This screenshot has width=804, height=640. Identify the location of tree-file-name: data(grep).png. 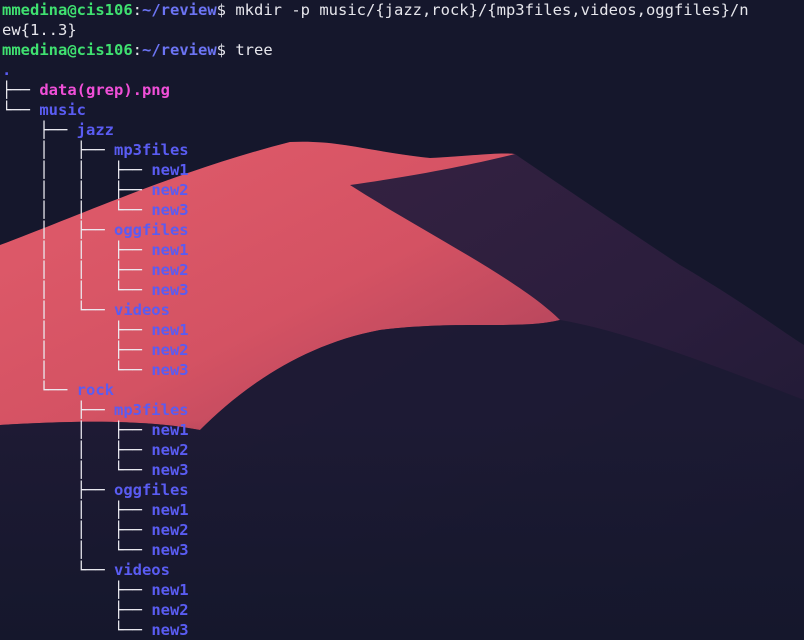
(104, 90).